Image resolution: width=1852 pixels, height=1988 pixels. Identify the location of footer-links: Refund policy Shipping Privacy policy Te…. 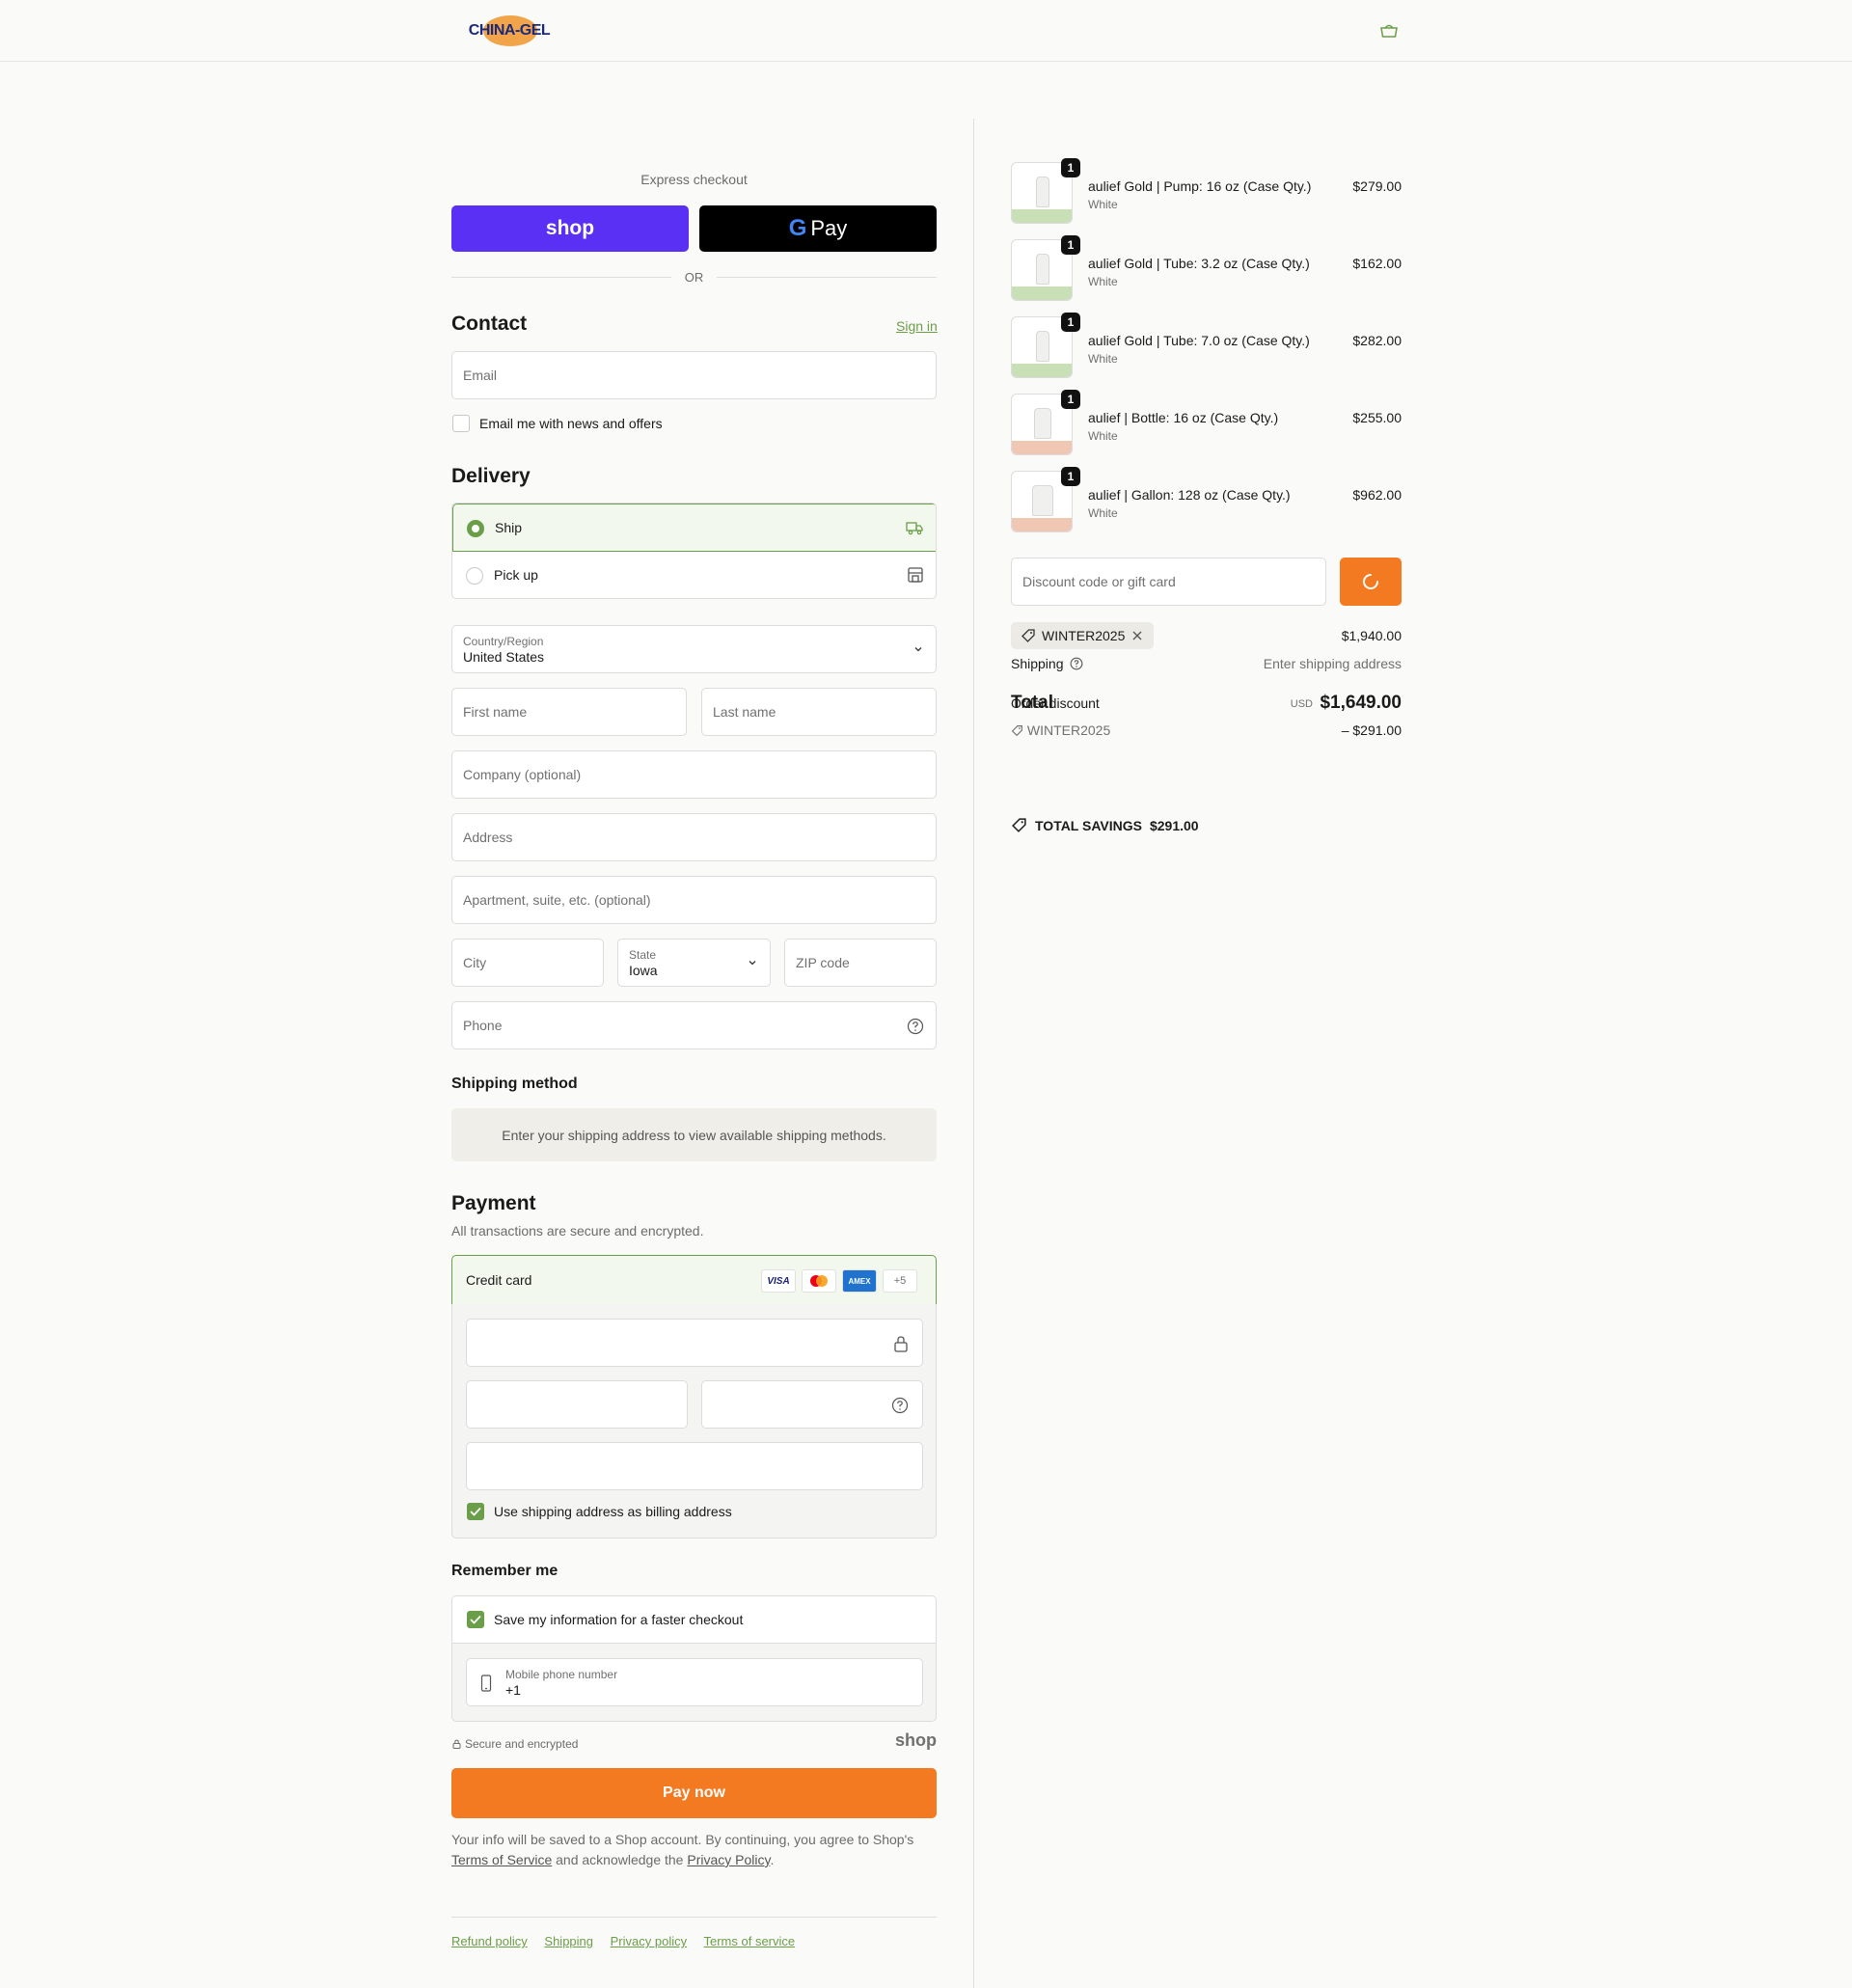
(629, 1941).